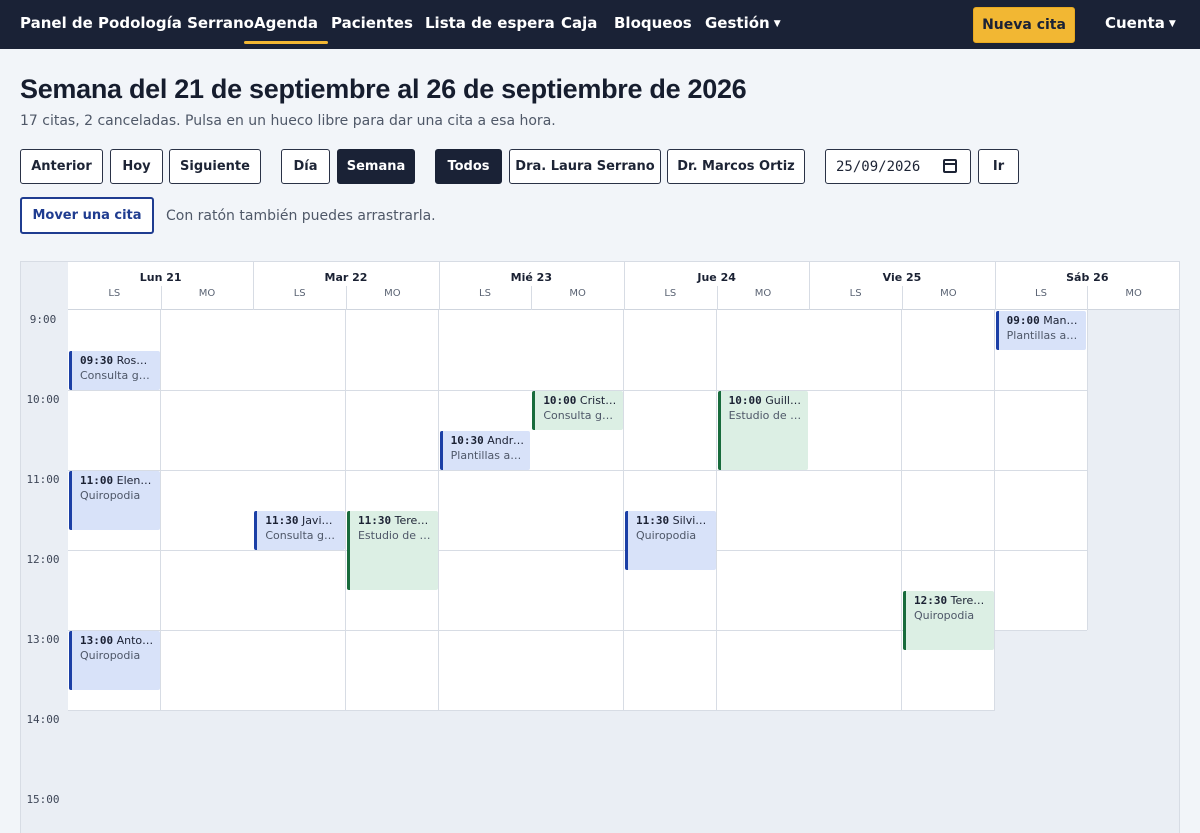  What do you see at coordinates (286, 29) in the screenshot?
I see `nav-agenda: Agenda` at bounding box center [286, 29].